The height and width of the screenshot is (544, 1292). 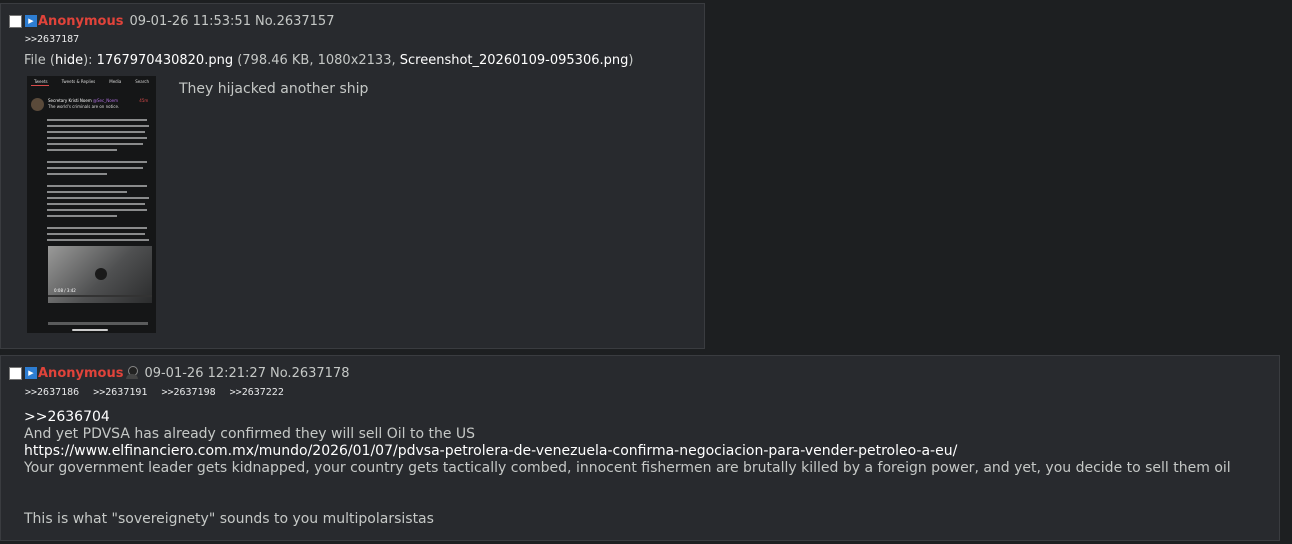 What do you see at coordinates (627, 417) in the screenshot?
I see `quote-link: >>2636704` at bounding box center [627, 417].